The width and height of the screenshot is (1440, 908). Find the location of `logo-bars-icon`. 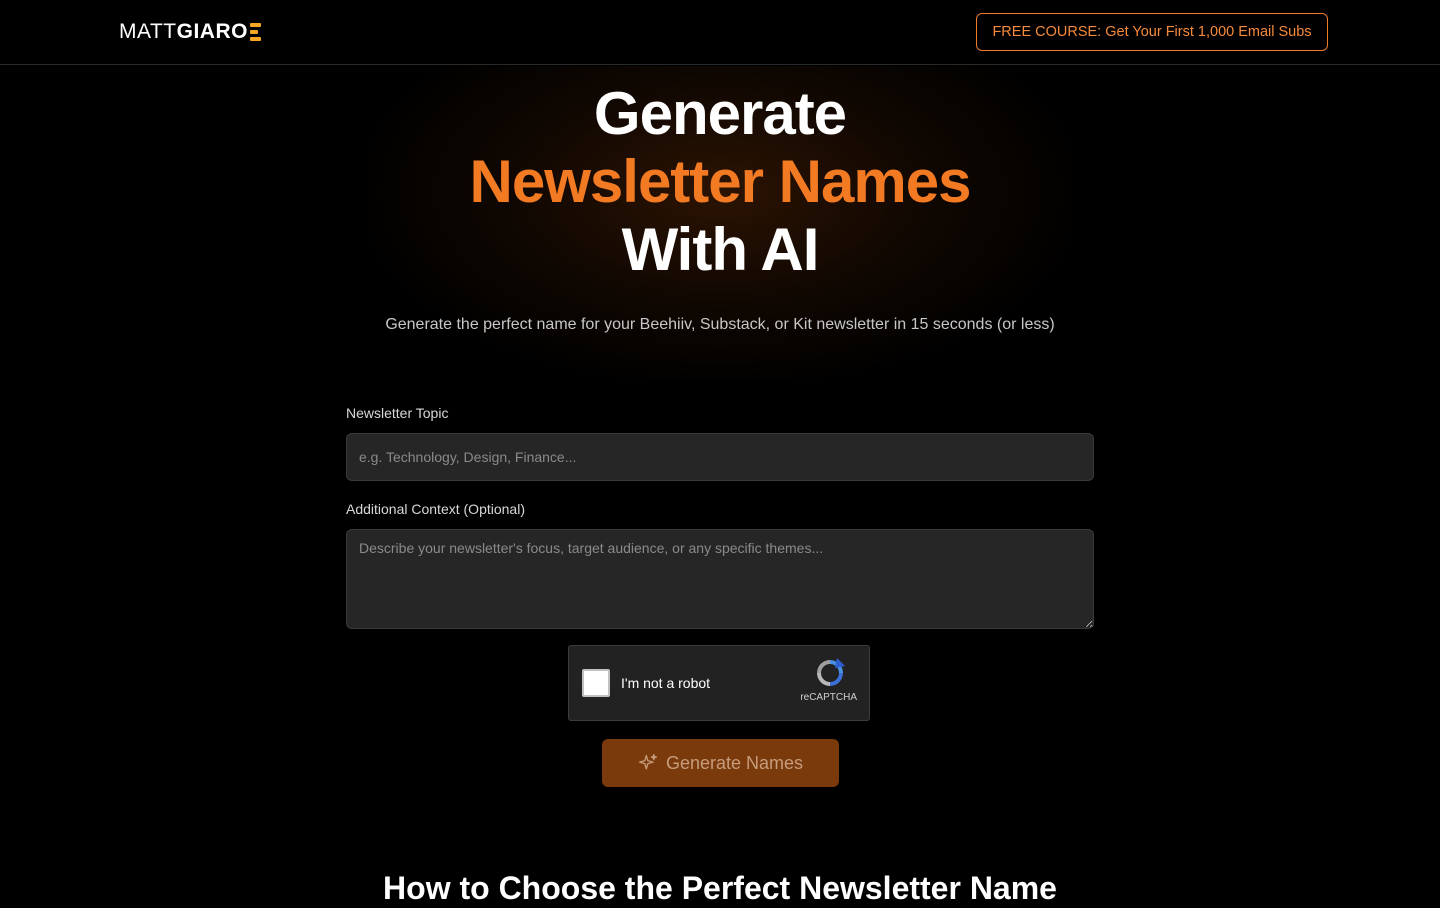

logo-bars-icon is located at coordinates (255, 32).